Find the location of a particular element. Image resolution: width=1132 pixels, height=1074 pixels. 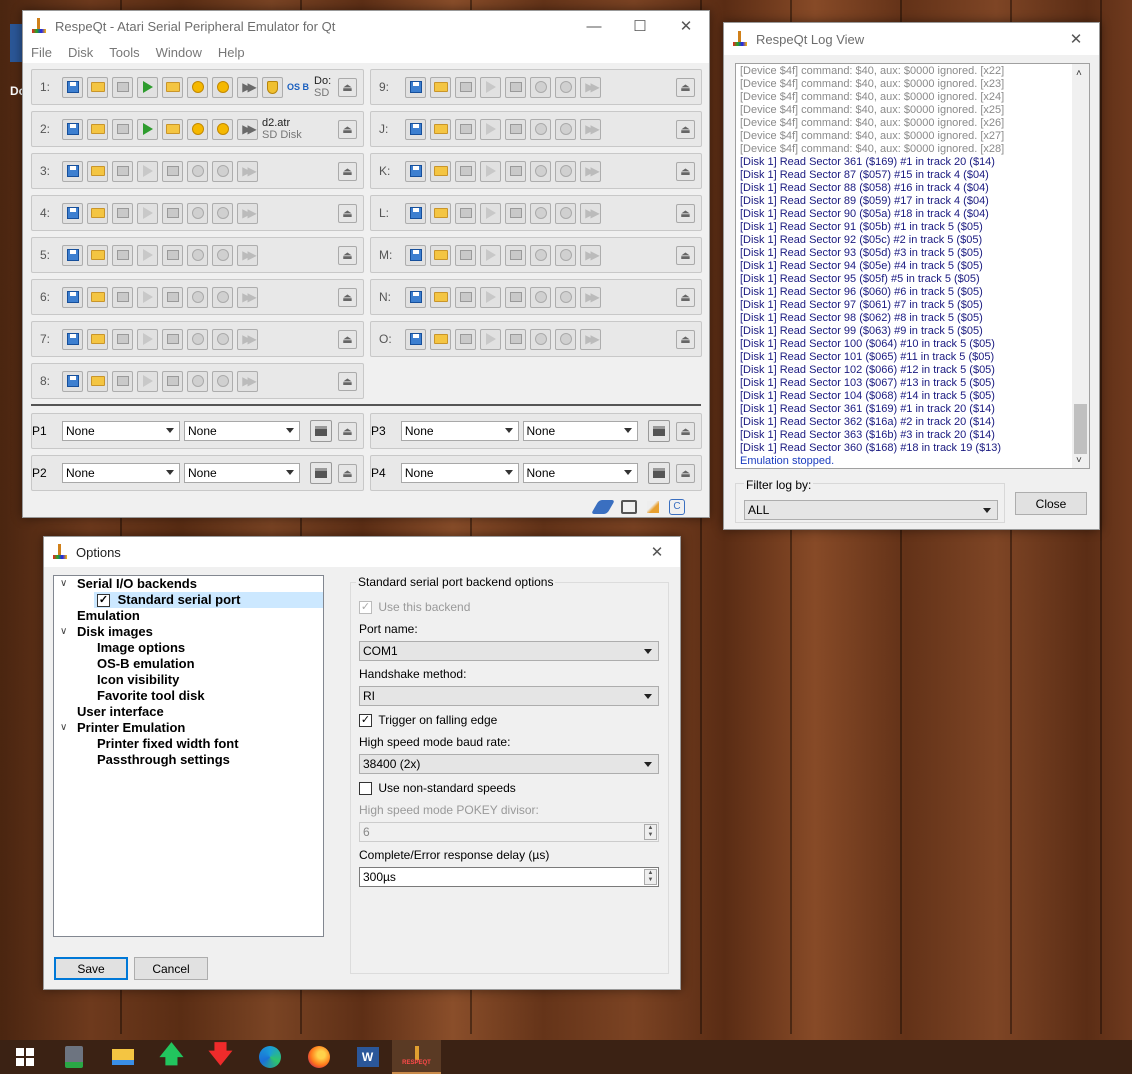

respeqt-icon: RESPEQT is located at coordinates (416, 1057).